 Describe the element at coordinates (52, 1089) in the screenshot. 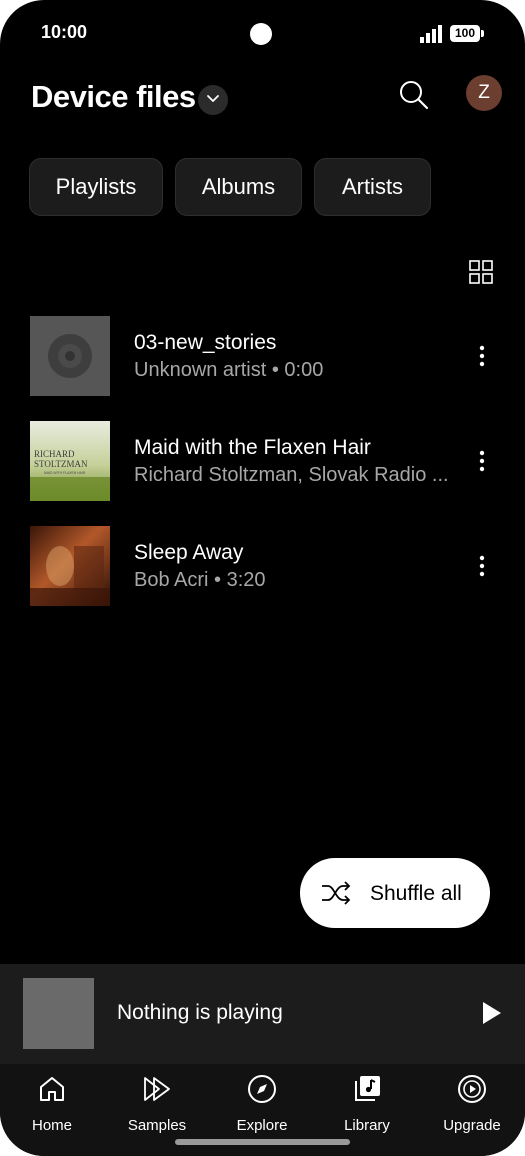

I see `home-icon` at that location.